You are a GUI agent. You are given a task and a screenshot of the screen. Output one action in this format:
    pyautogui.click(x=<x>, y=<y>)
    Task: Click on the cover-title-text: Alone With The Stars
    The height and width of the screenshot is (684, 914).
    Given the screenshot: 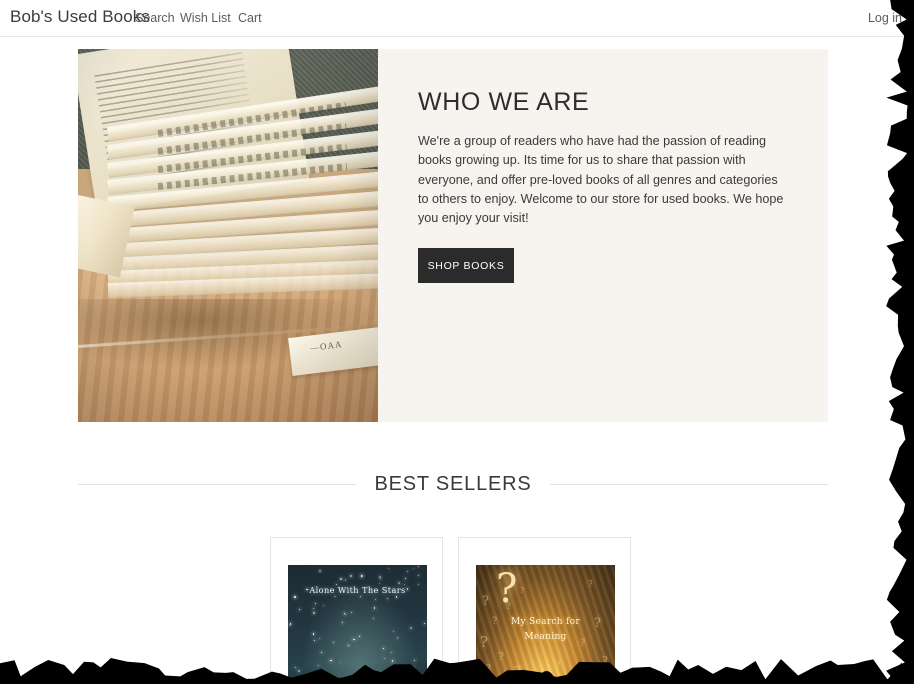 What is the action you would take?
    pyautogui.click(x=357, y=590)
    